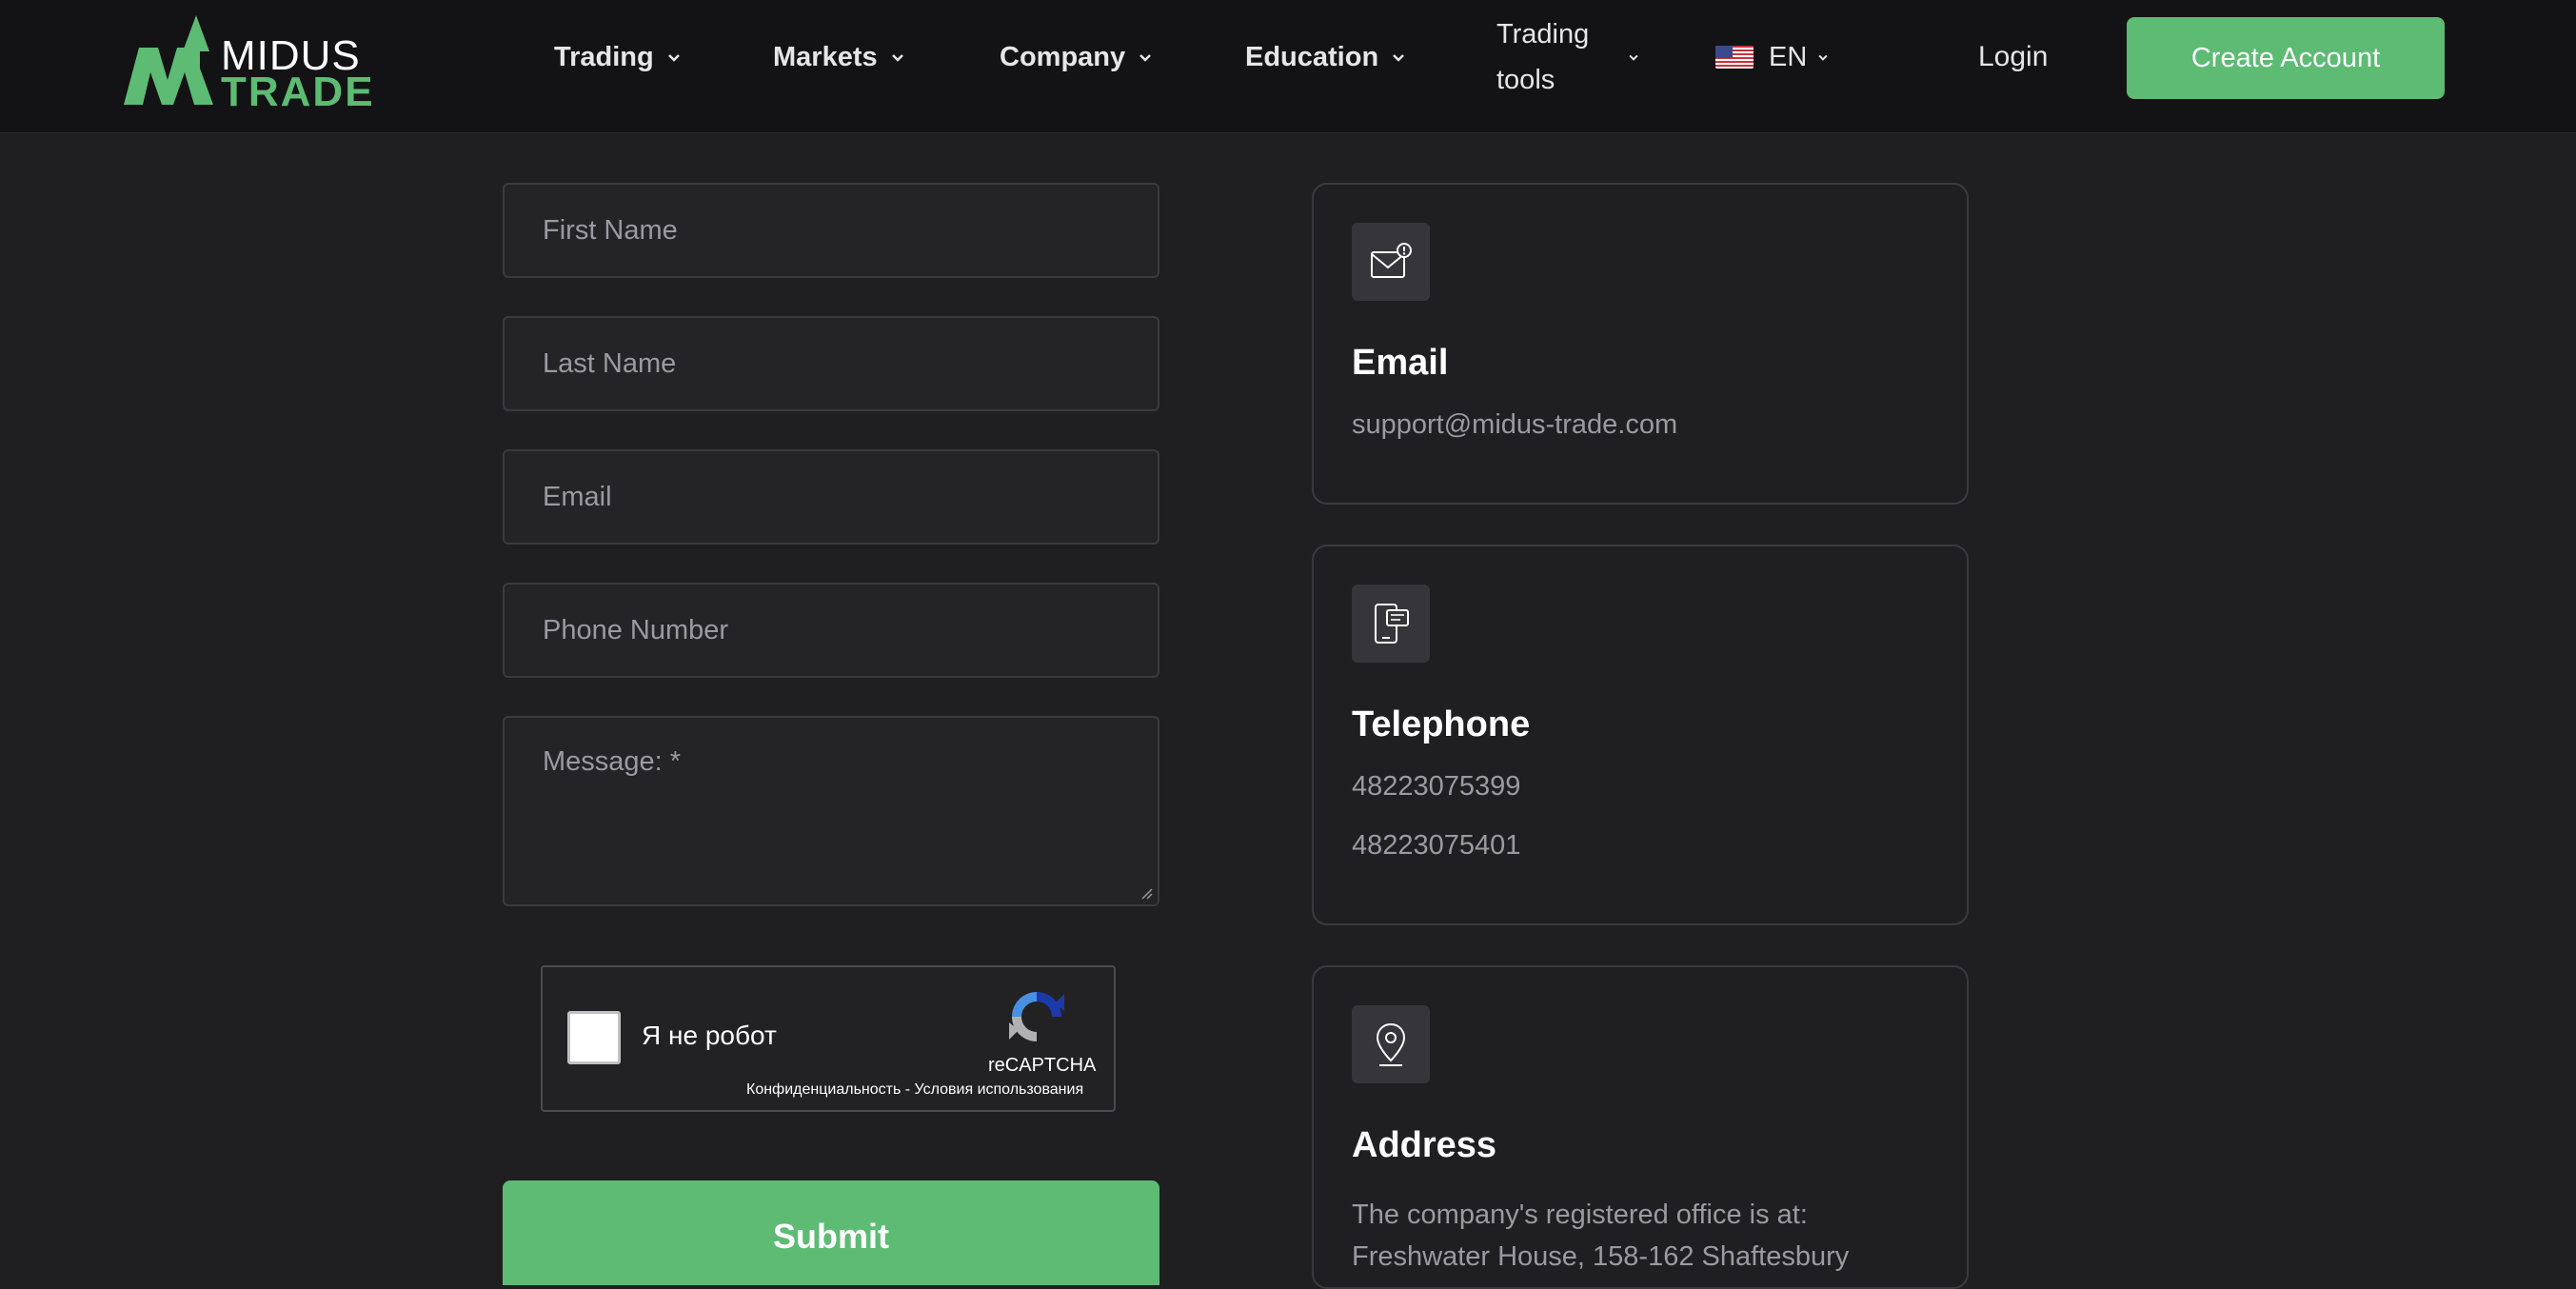  What do you see at coordinates (1400, 363) in the screenshot?
I see `email-card-title: Email` at bounding box center [1400, 363].